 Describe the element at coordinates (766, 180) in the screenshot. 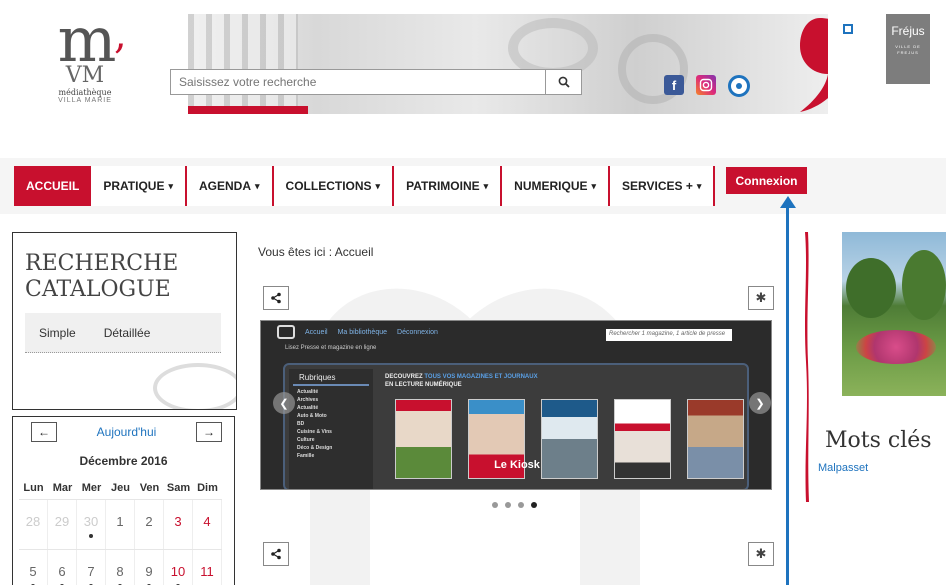

I see `connexion-button: Connexion` at that location.